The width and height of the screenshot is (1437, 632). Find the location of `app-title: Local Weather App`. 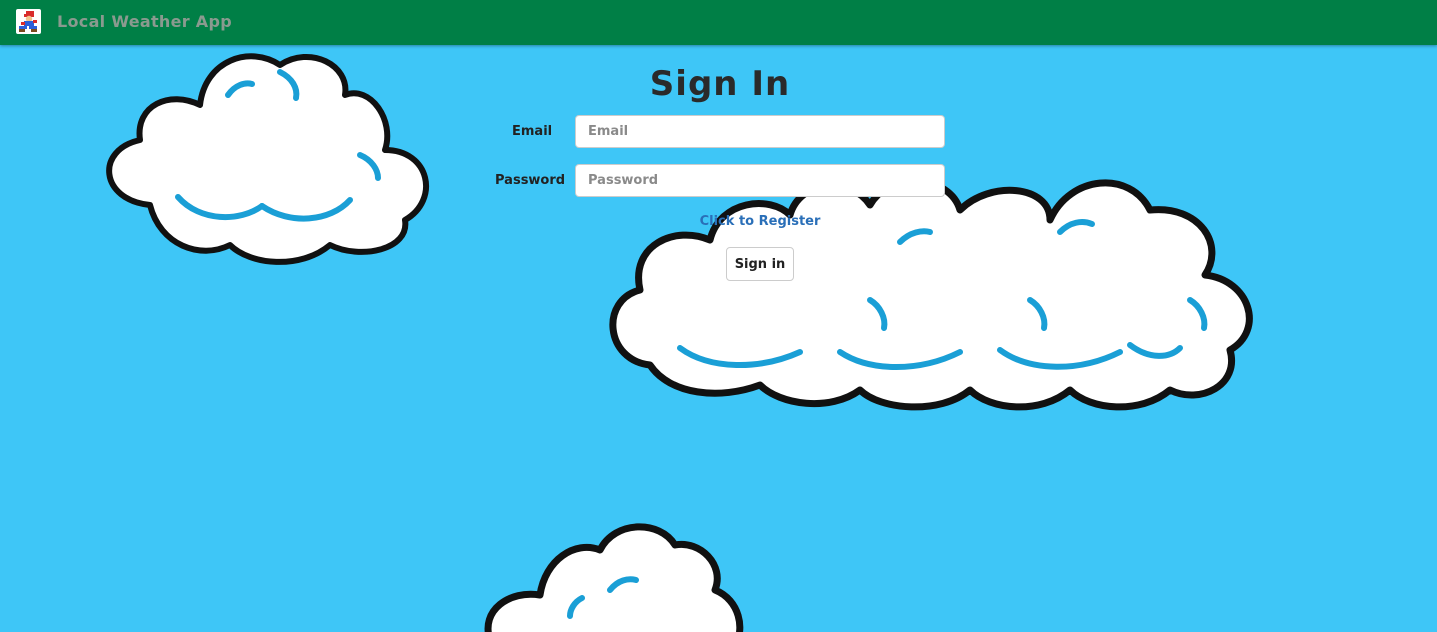

app-title: Local Weather App is located at coordinates (144, 21).